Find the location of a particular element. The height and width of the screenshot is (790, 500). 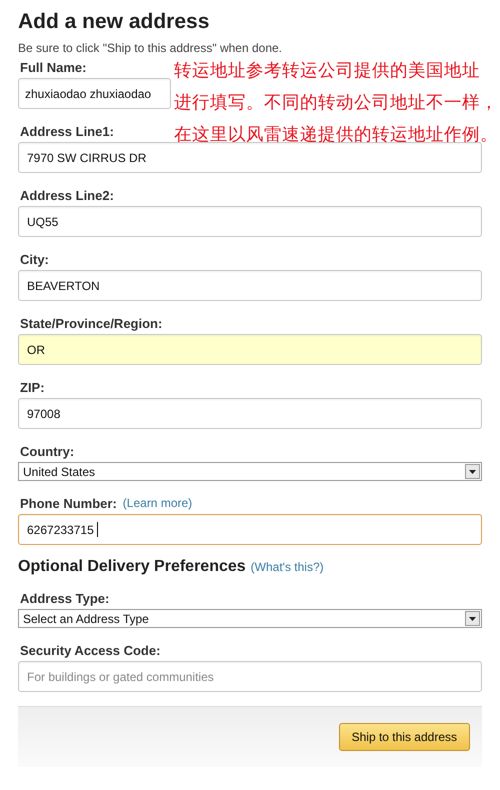

text-cursor is located at coordinates (97, 529).